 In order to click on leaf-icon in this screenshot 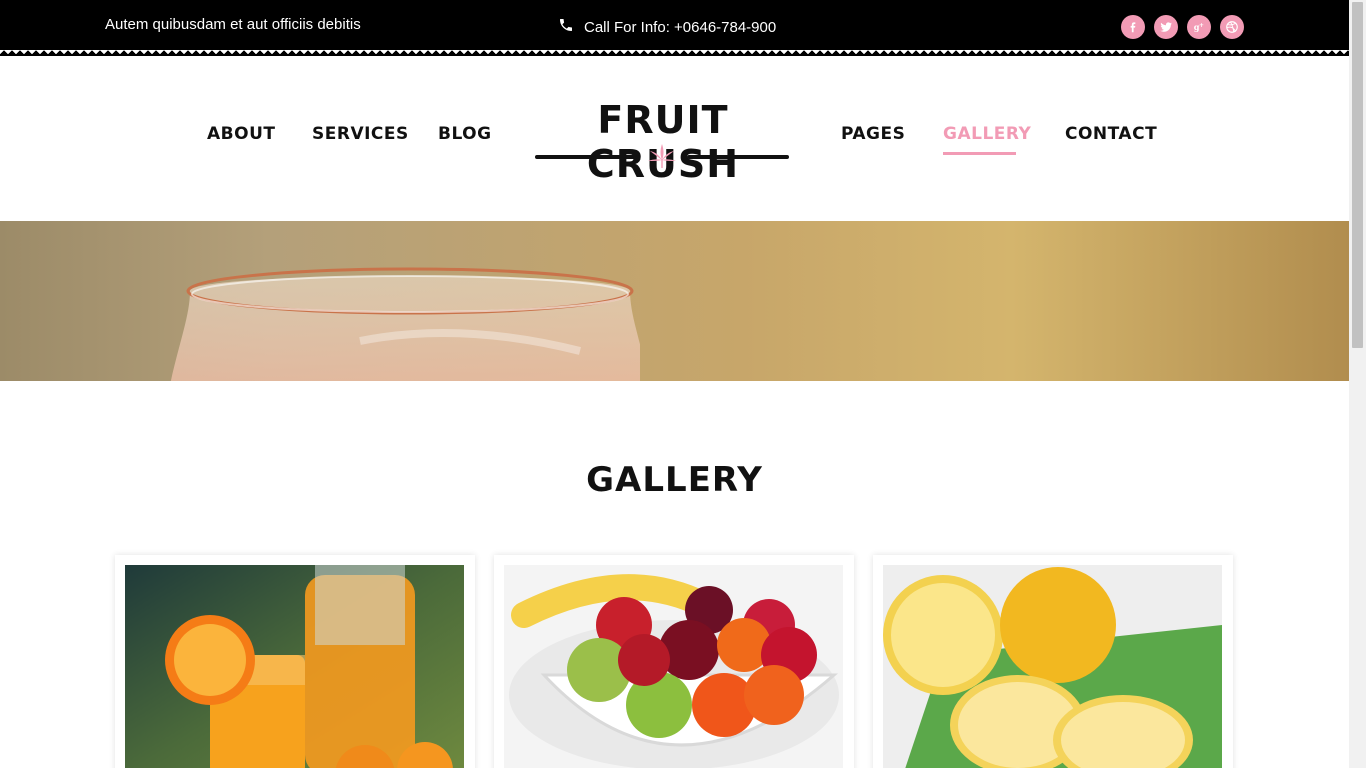, I will do `click(662, 156)`.